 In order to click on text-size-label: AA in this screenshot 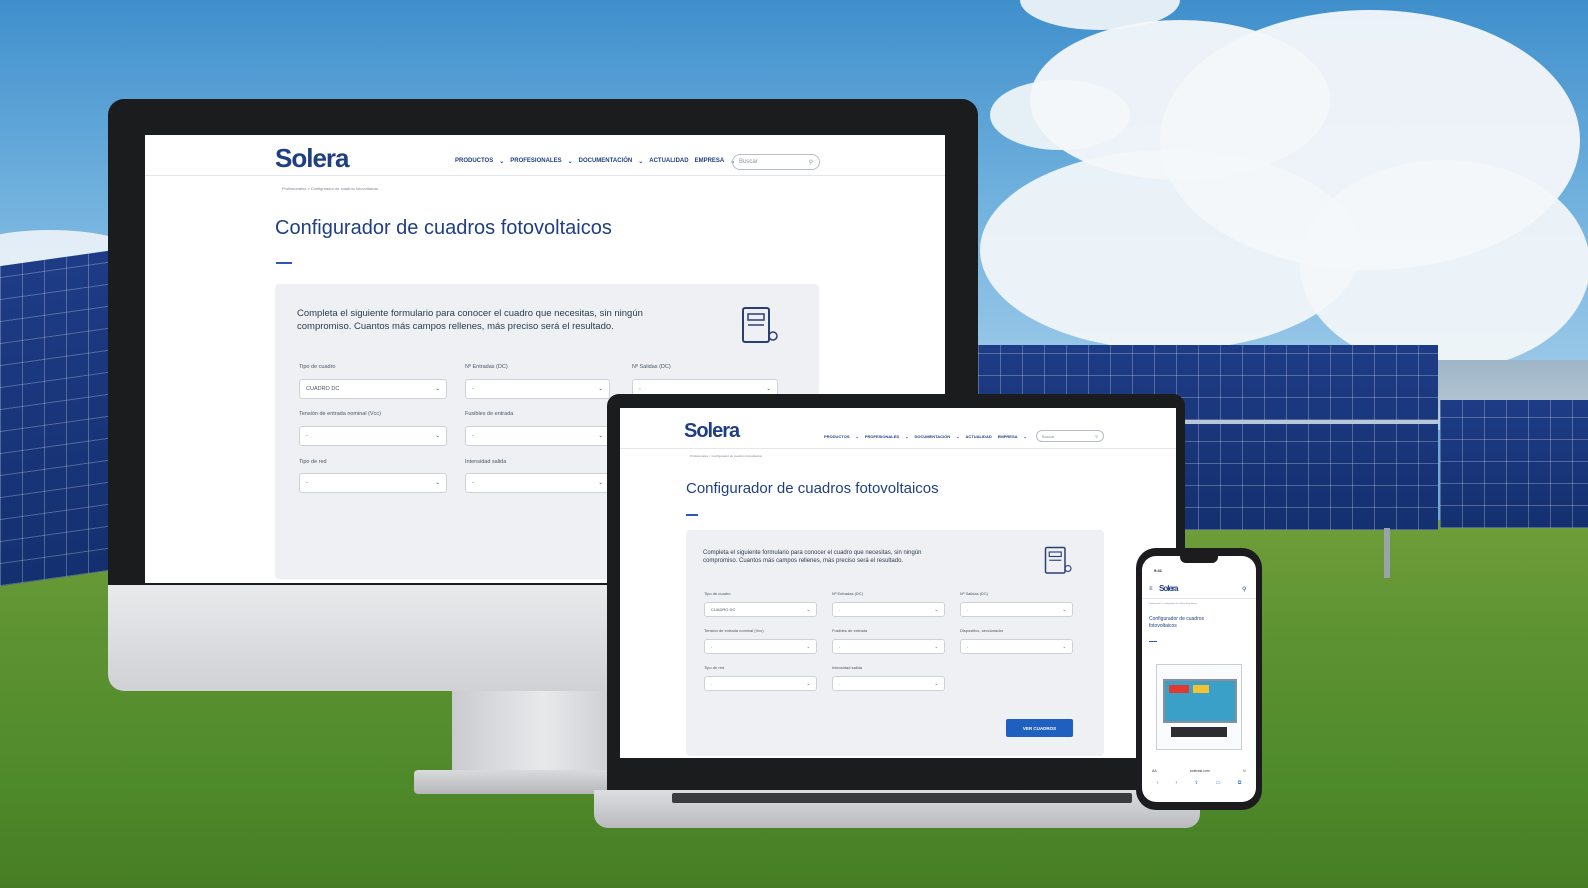, I will do `click(1154, 771)`.